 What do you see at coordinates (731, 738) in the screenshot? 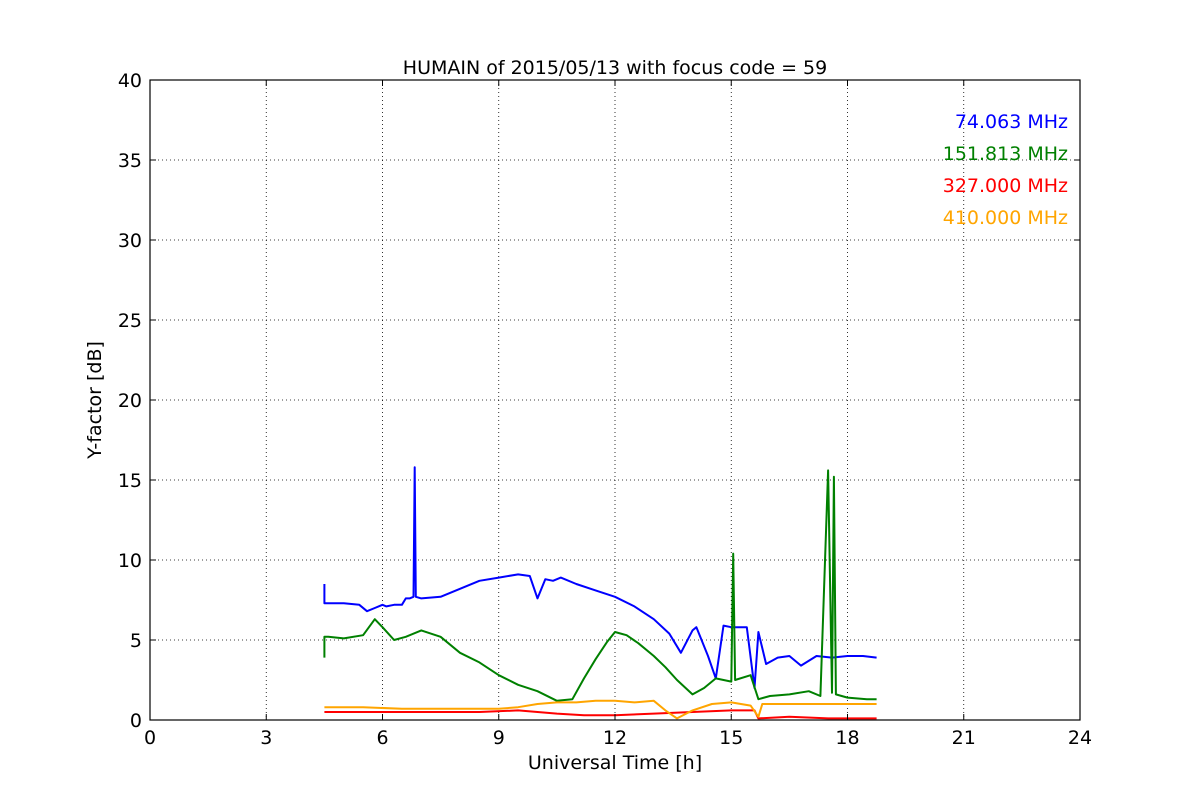
I see `x-tick-label: 15` at bounding box center [731, 738].